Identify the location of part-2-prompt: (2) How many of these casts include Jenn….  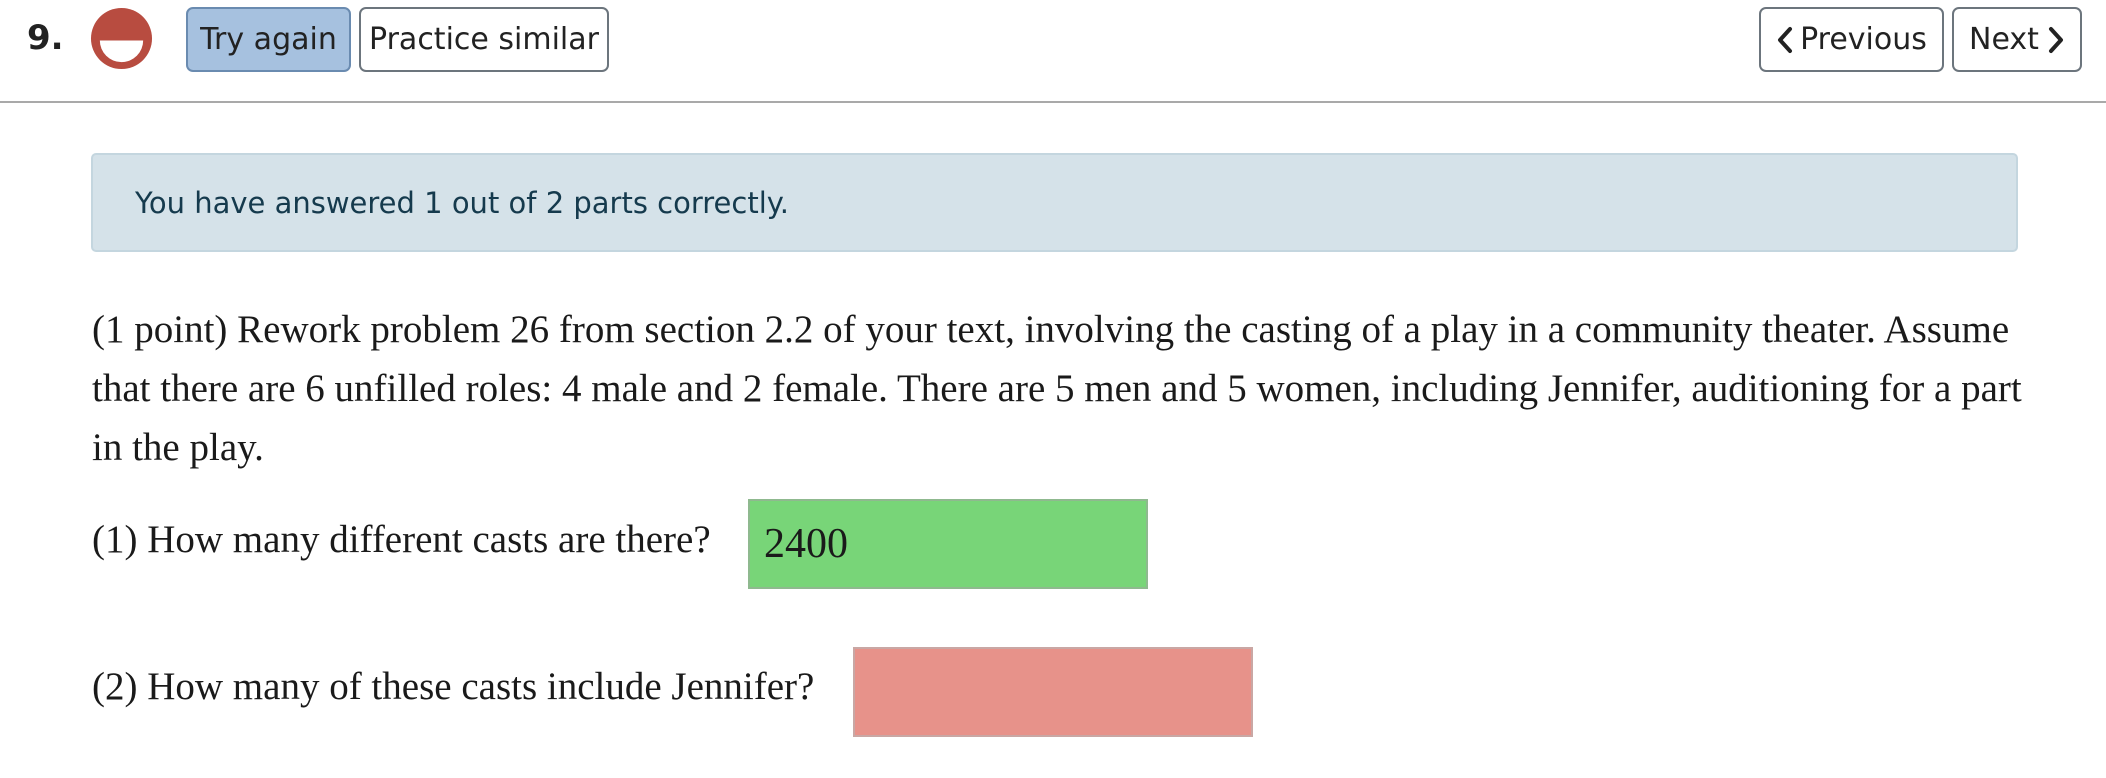
(453, 686).